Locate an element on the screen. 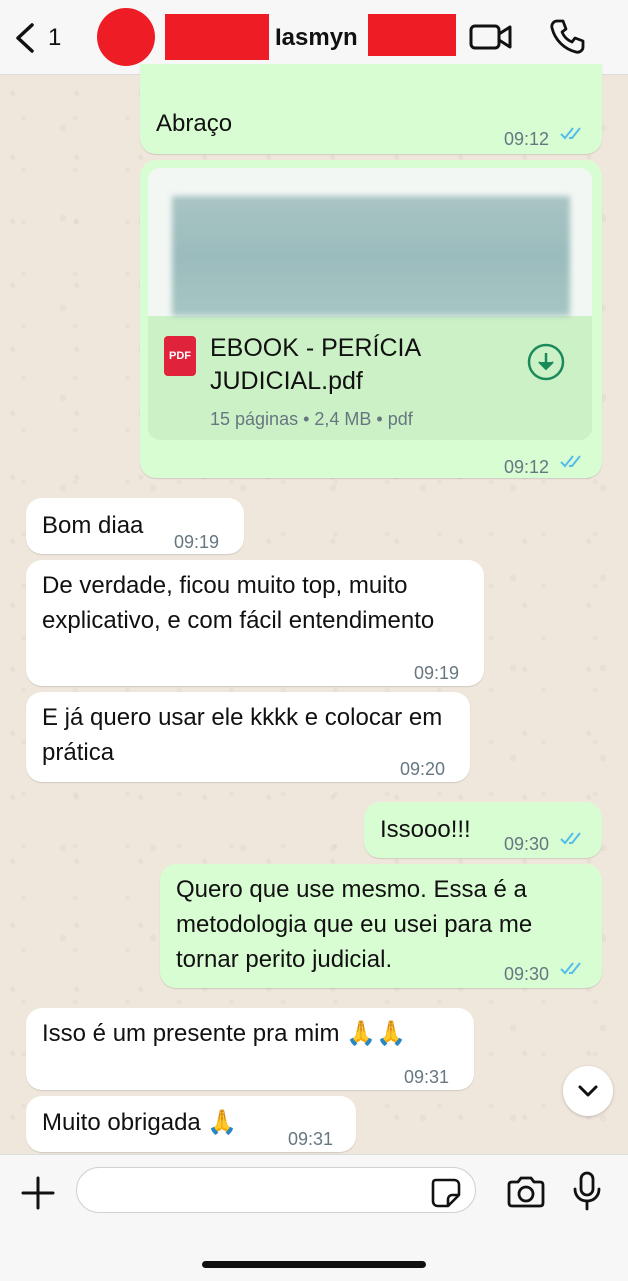 The width and height of the screenshot is (628, 1281). attach-button is located at coordinates (38, 1193).